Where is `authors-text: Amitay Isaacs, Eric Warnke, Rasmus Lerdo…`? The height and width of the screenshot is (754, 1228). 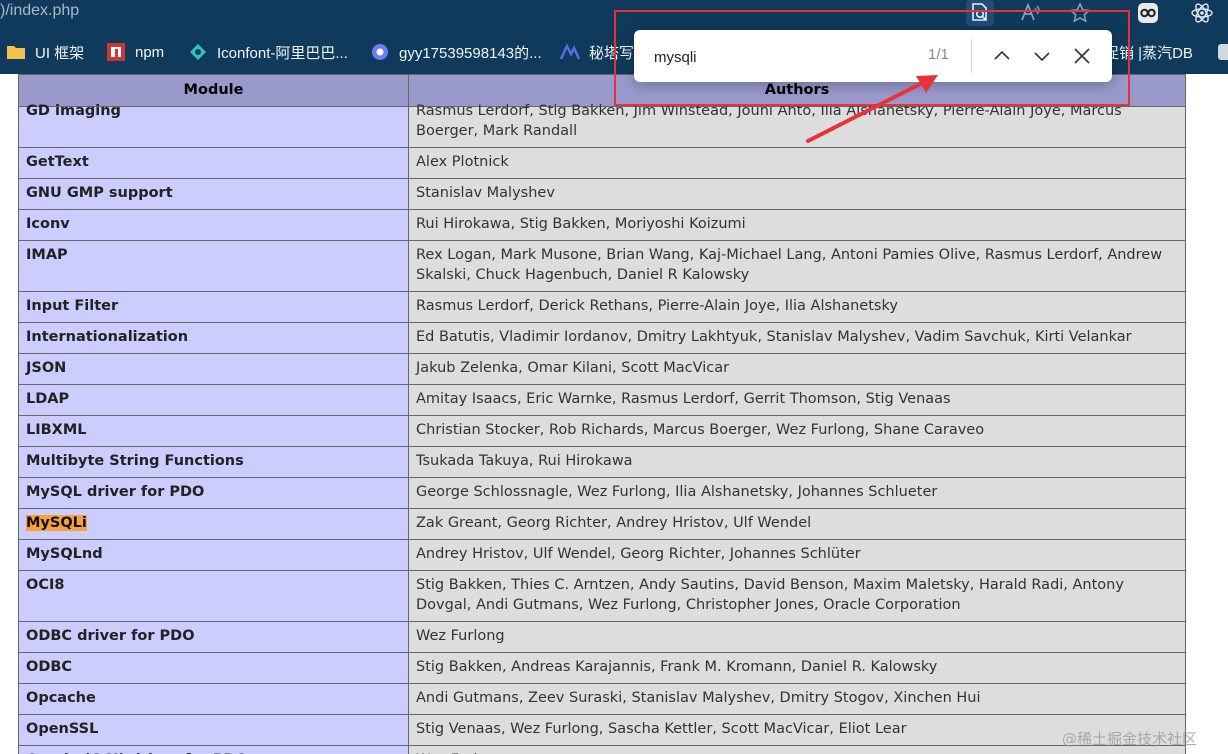
authors-text: Amitay Isaacs, Eric Warnke, Rasmus Lerdo… is located at coordinates (683, 399).